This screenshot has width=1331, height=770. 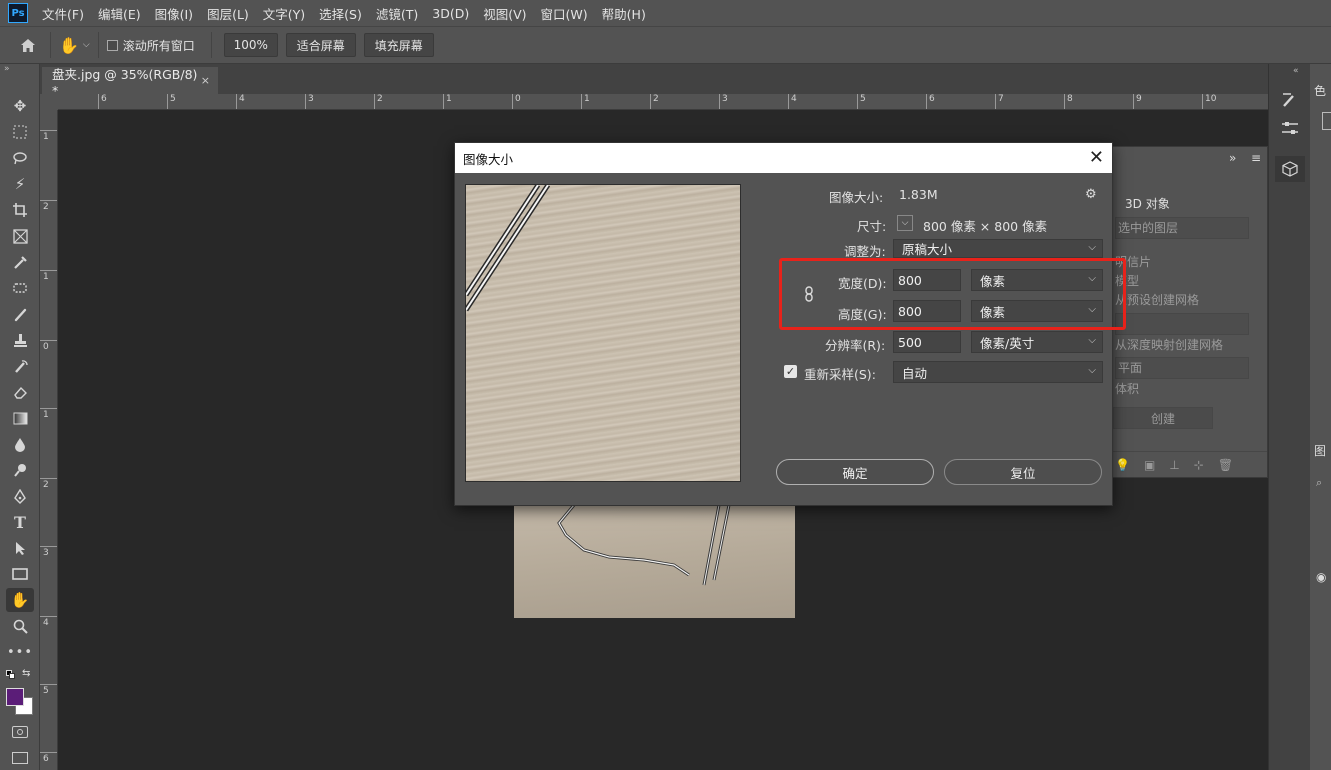 I want to click on screen-mode-icon, so click(x=20, y=758).